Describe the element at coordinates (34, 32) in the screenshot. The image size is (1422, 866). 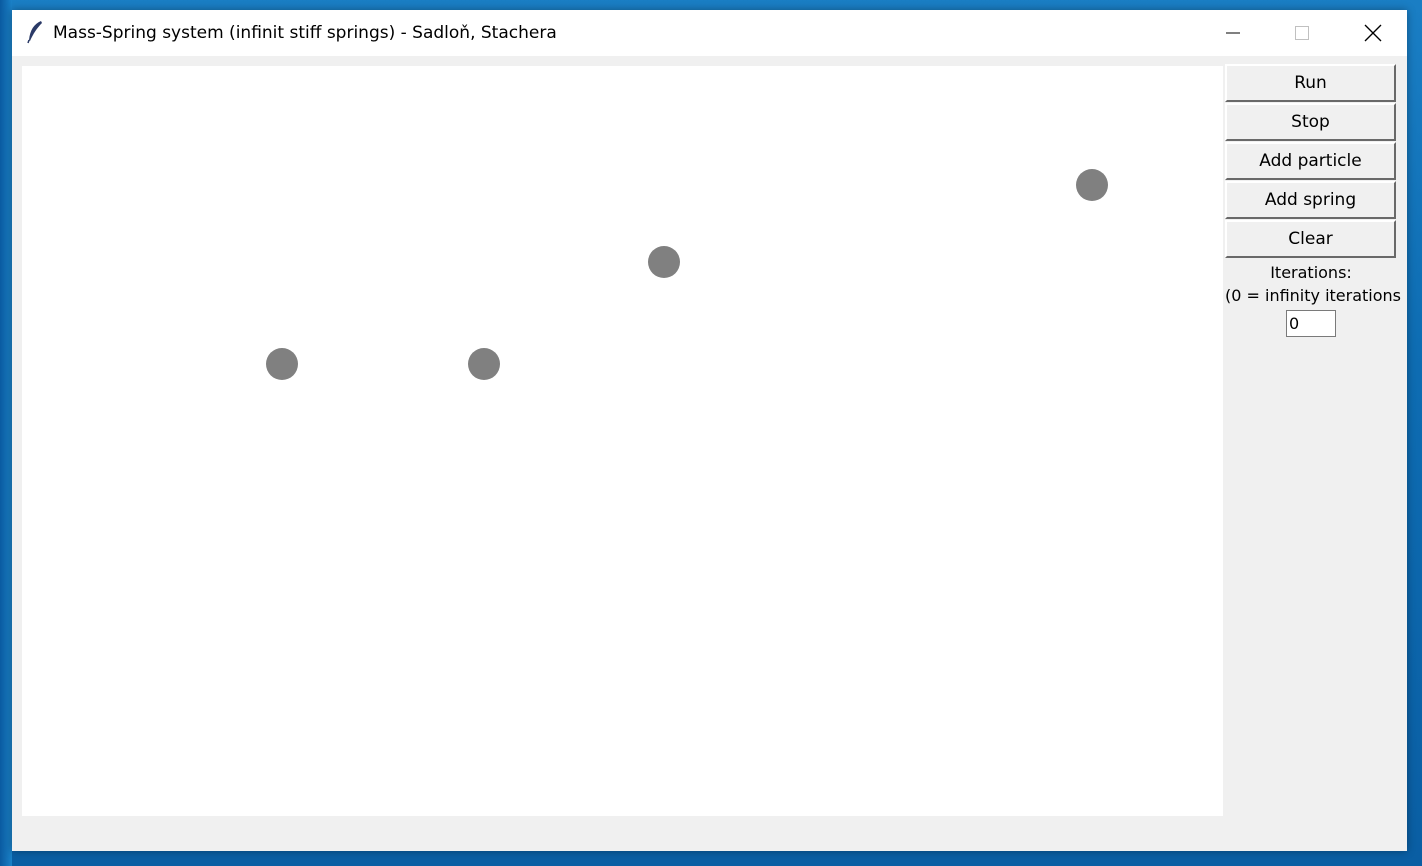
I see `feather-icon` at that location.